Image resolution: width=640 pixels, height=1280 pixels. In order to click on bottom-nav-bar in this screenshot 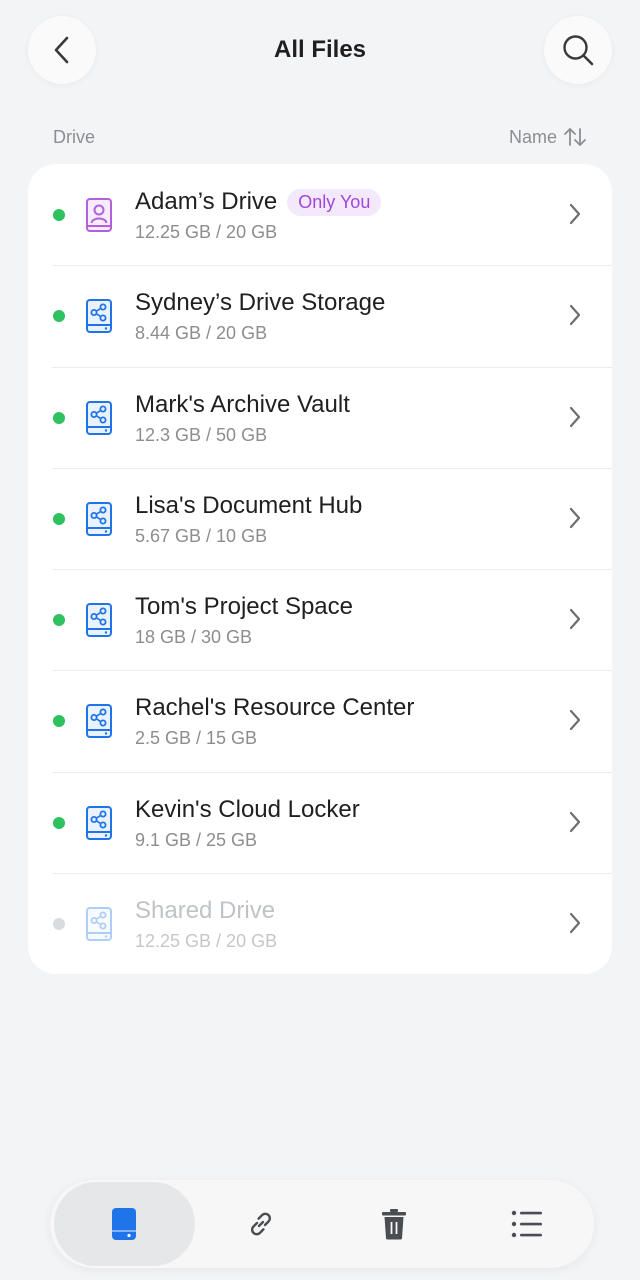, I will do `click(322, 1224)`.